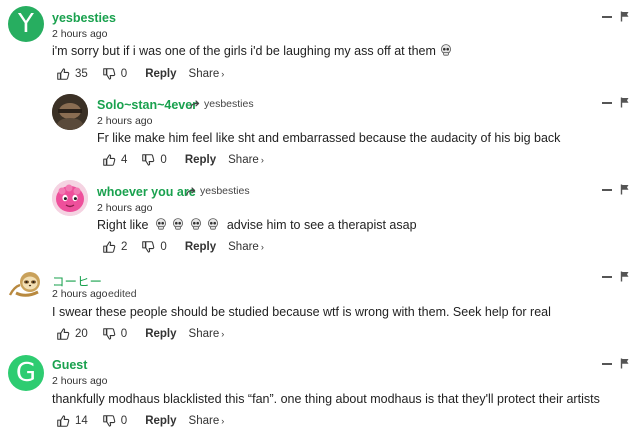 The width and height of the screenshot is (640, 437). Describe the element at coordinates (321, 225) in the screenshot. I see `comment-text-suffix: advise him to see a therapist asap` at that location.